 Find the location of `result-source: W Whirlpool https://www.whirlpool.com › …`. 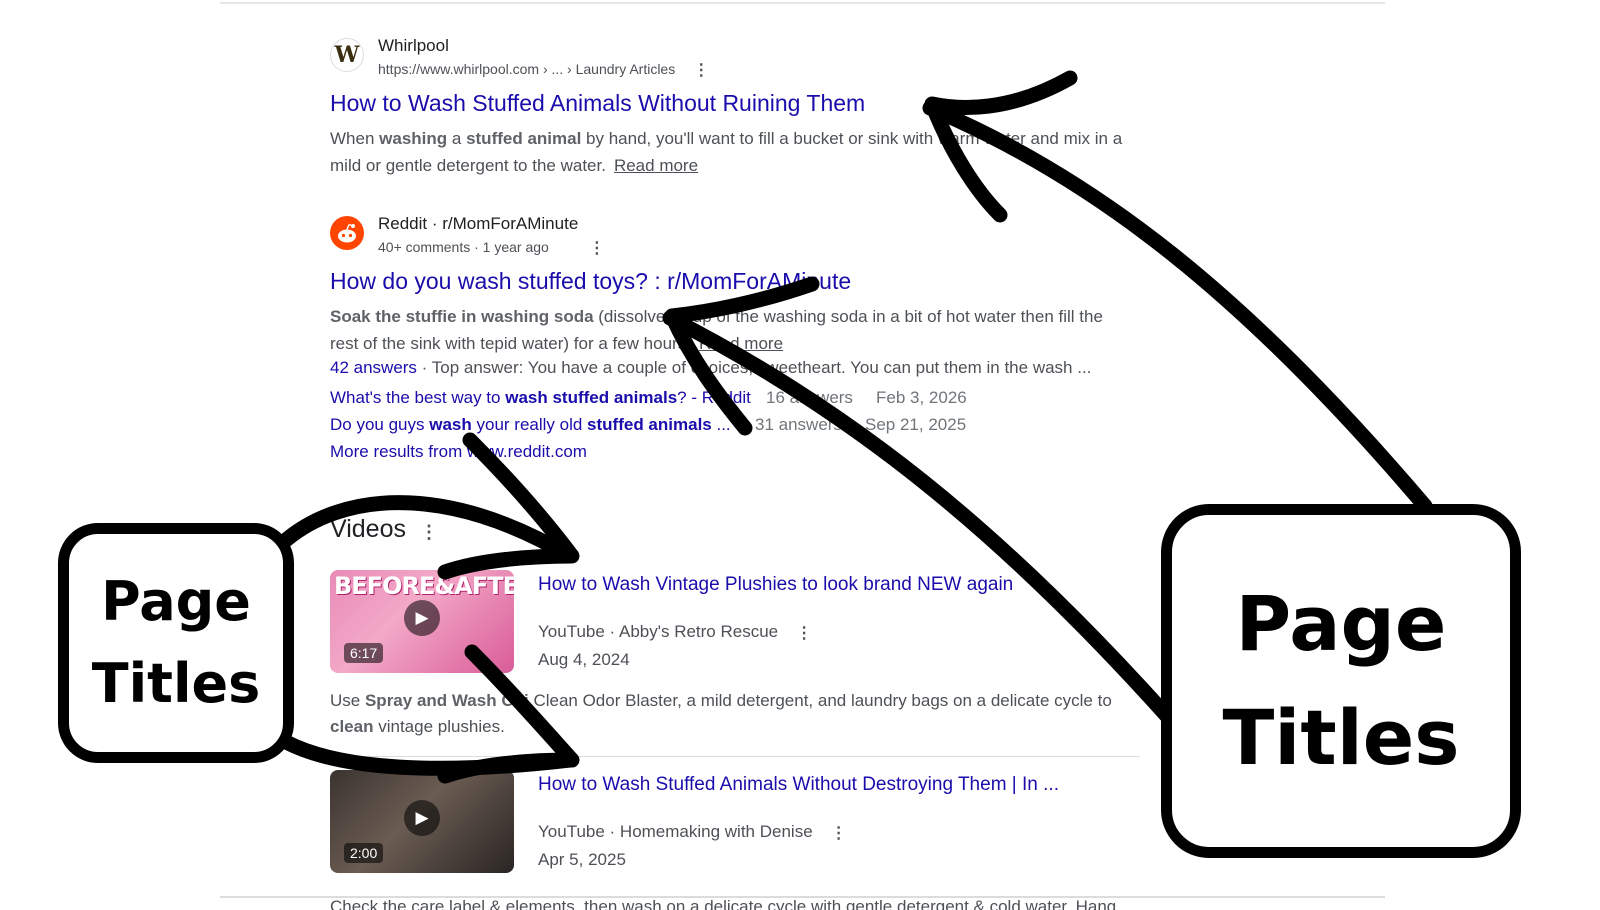

result-source: W Whirlpool https://www.whirlpool.com › … is located at coordinates (740, 62).